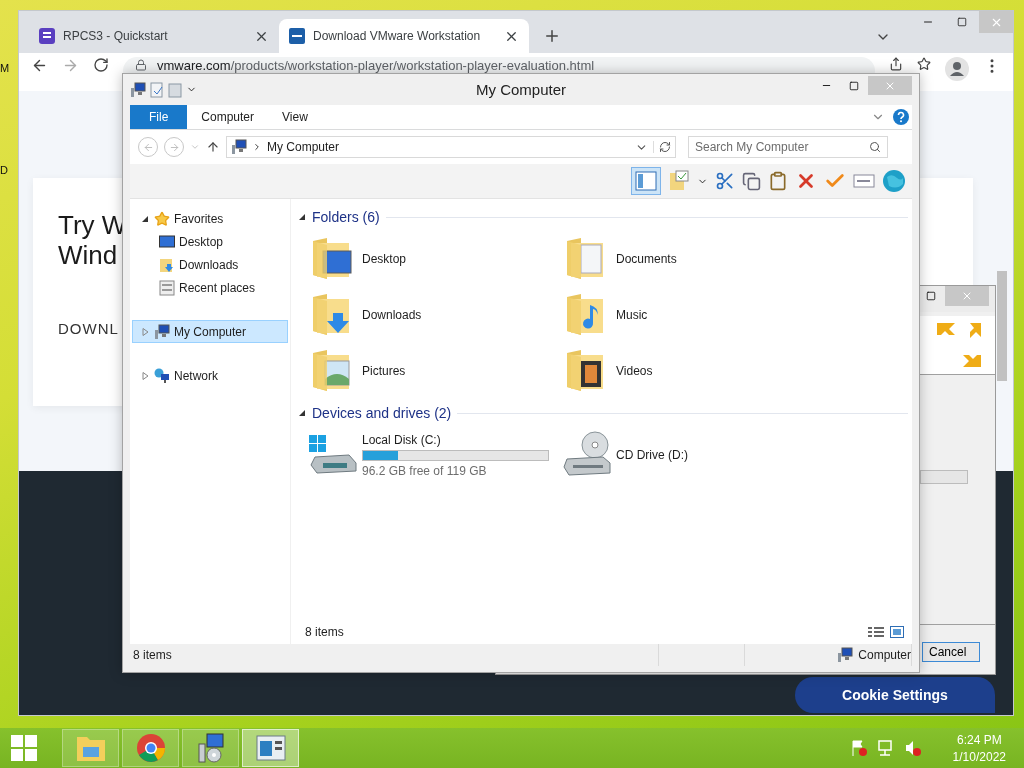  What do you see at coordinates (162, 218) in the screenshot?
I see `star-icon` at bounding box center [162, 218].